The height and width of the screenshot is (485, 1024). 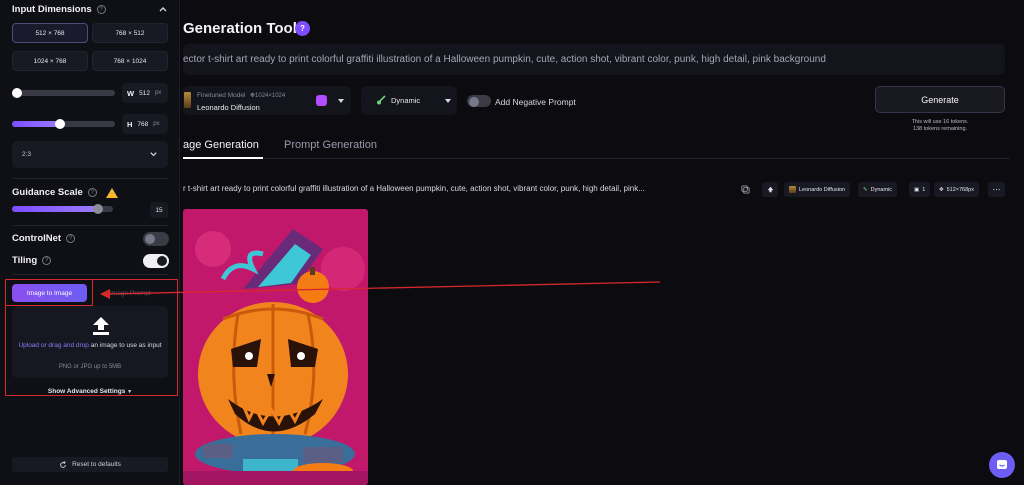 I want to click on reset-icon, so click(x=63, y=464).